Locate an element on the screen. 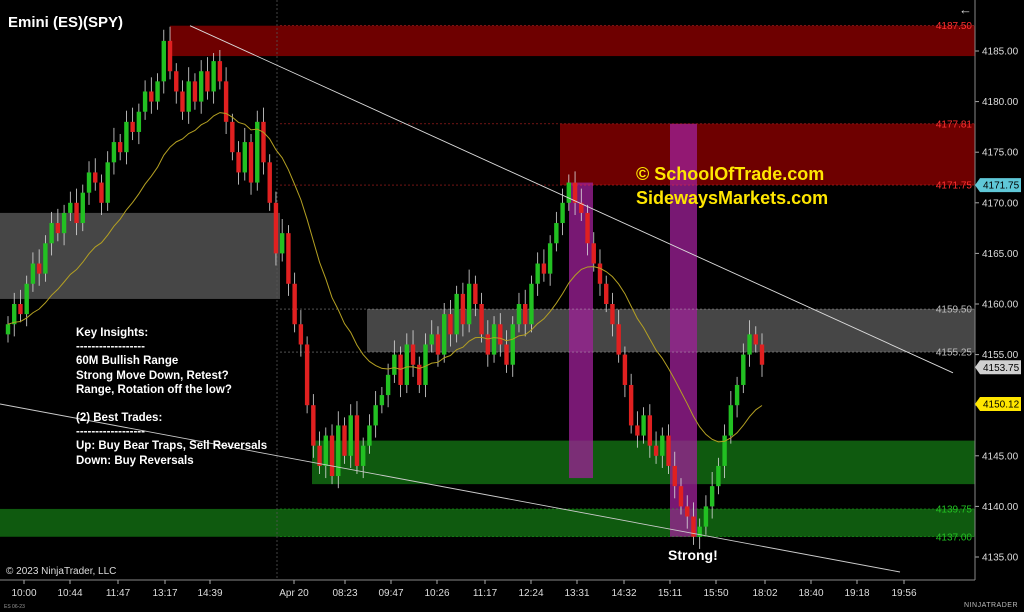 This screenshot has height=612, width=1024. y-tick-label: 4165.00 is located at coordinates (1000, 254).